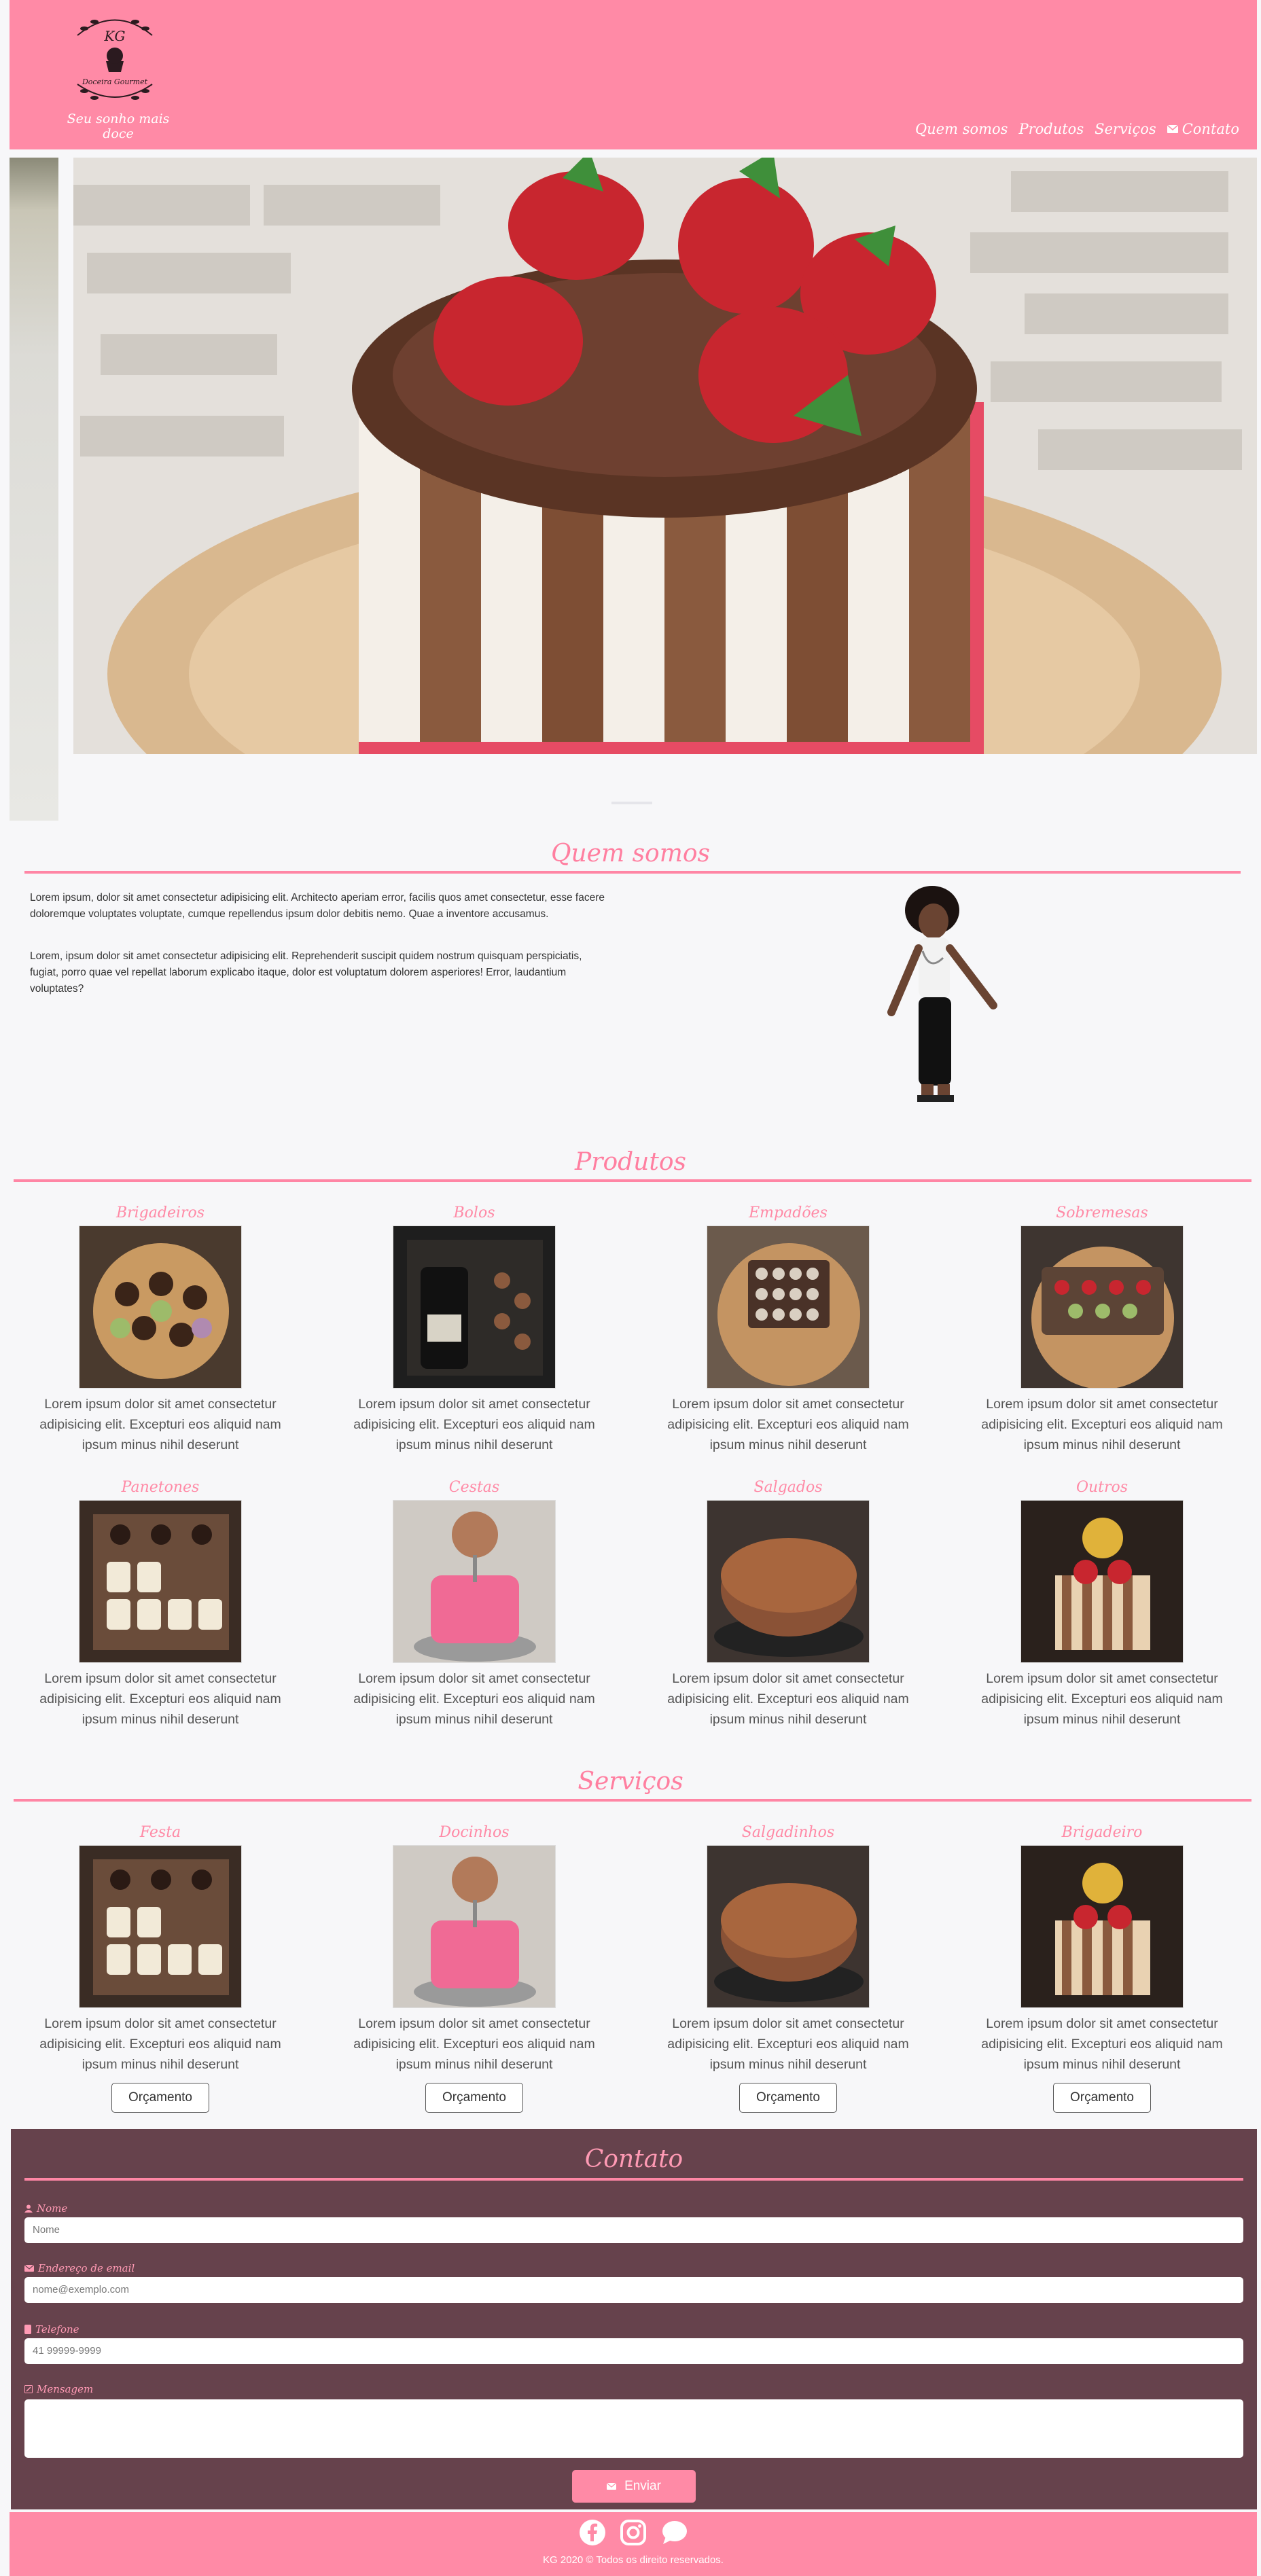 Image resolution: width=1261 pixels, height=2576 pixels. I want to click on nav-produtos: Produtos, so click(1051, 129).